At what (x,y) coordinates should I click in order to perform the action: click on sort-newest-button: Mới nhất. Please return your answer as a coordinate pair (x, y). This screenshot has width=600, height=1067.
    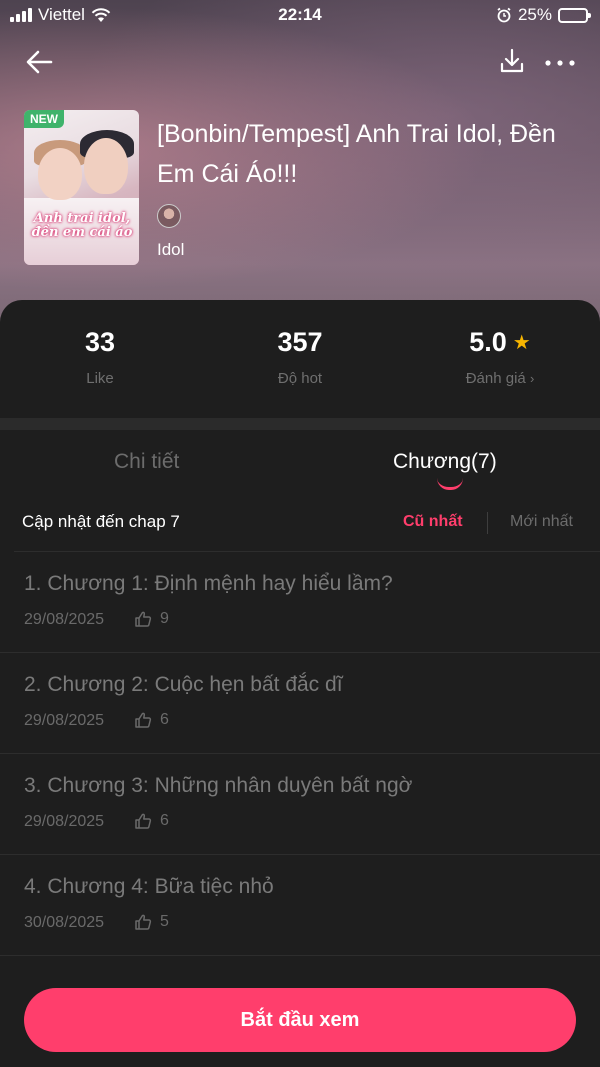
    Looking at the image, I should click on (541, 522).